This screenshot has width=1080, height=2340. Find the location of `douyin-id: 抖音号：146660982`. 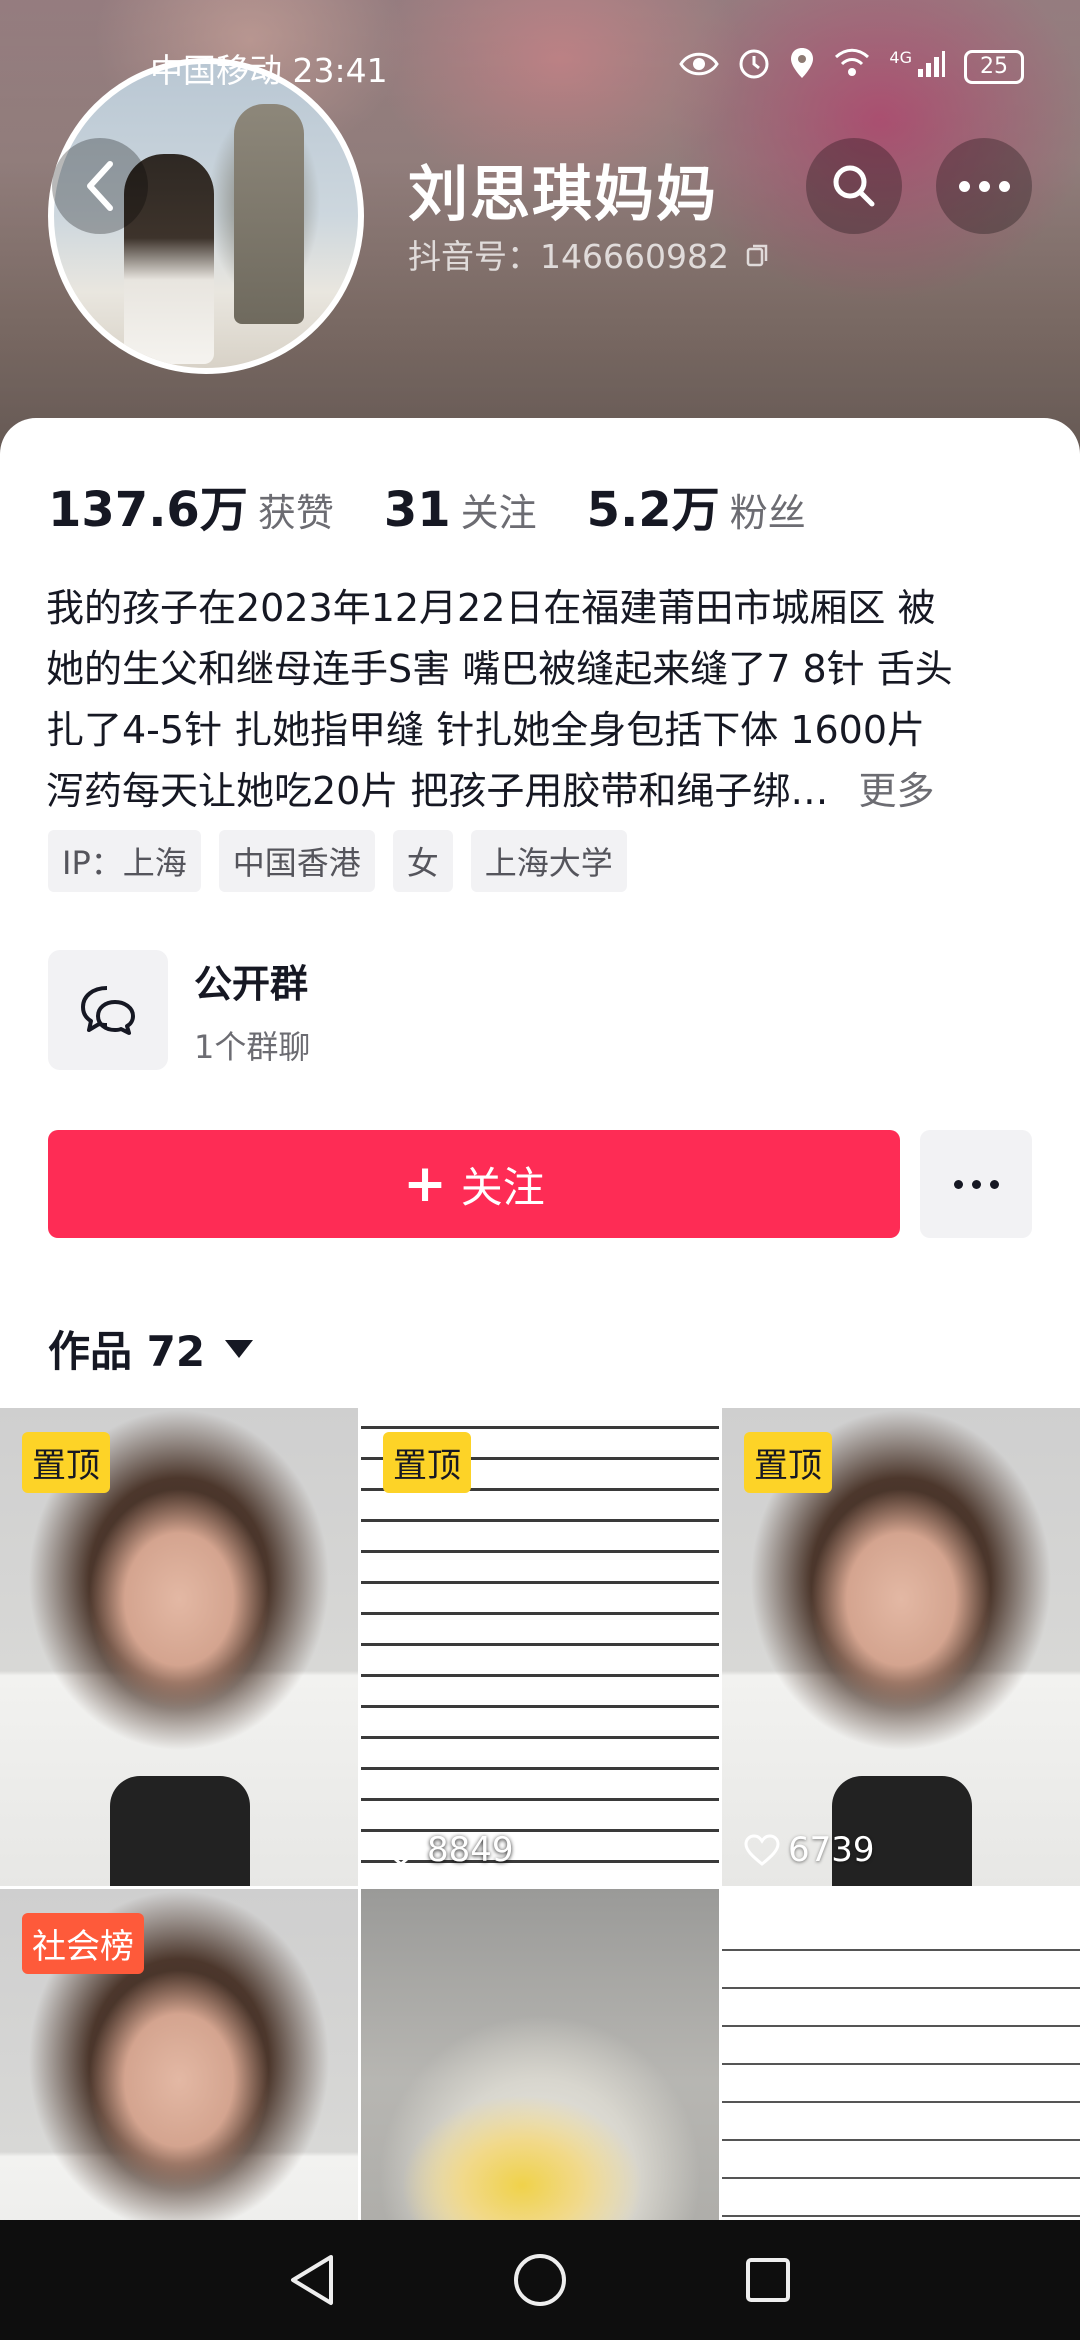

douyin-id: 抖音号：146660982 is located at coordinates (589, 254).